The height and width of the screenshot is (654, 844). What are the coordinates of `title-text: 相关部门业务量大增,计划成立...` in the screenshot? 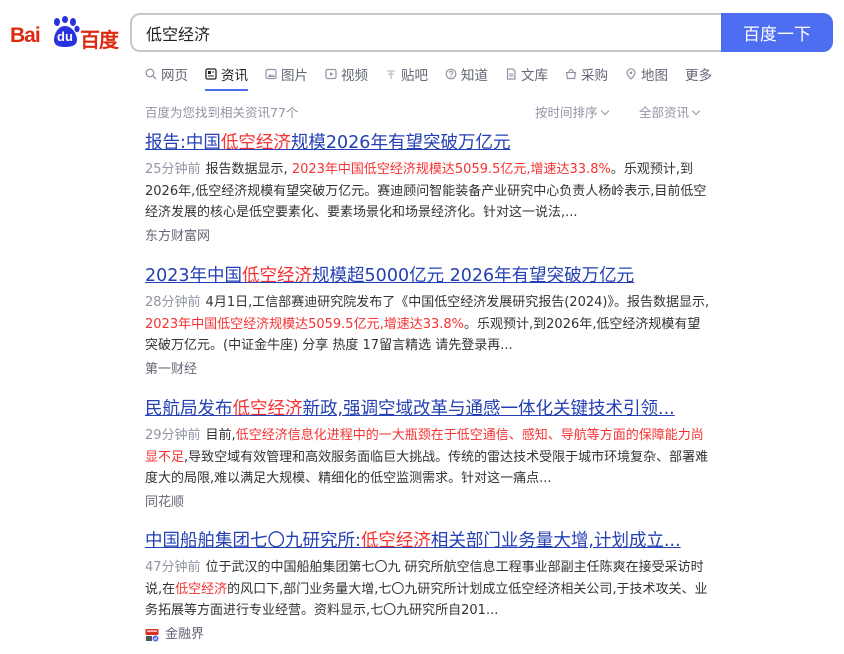 It's located at (555, 541).